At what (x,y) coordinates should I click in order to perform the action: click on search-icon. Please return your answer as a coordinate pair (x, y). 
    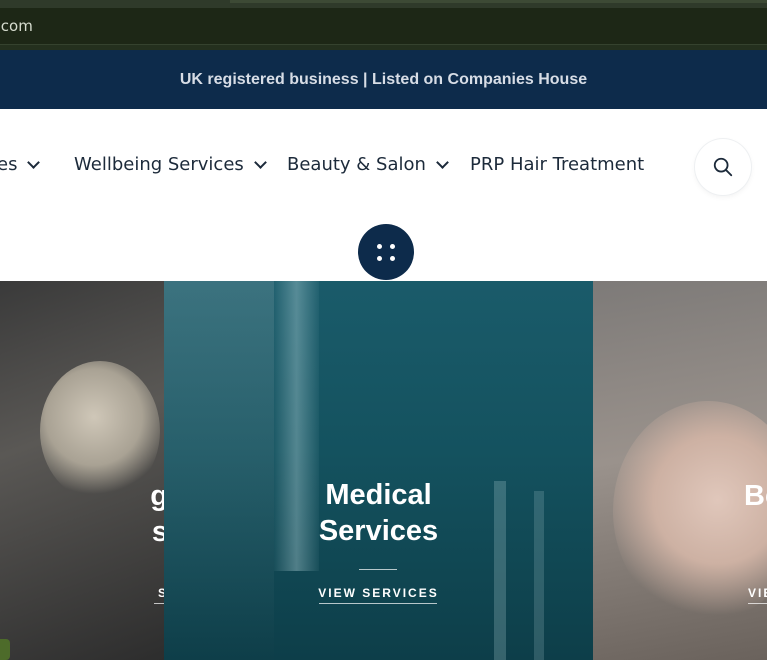
    Looking at the image, I should click on (723, 167).